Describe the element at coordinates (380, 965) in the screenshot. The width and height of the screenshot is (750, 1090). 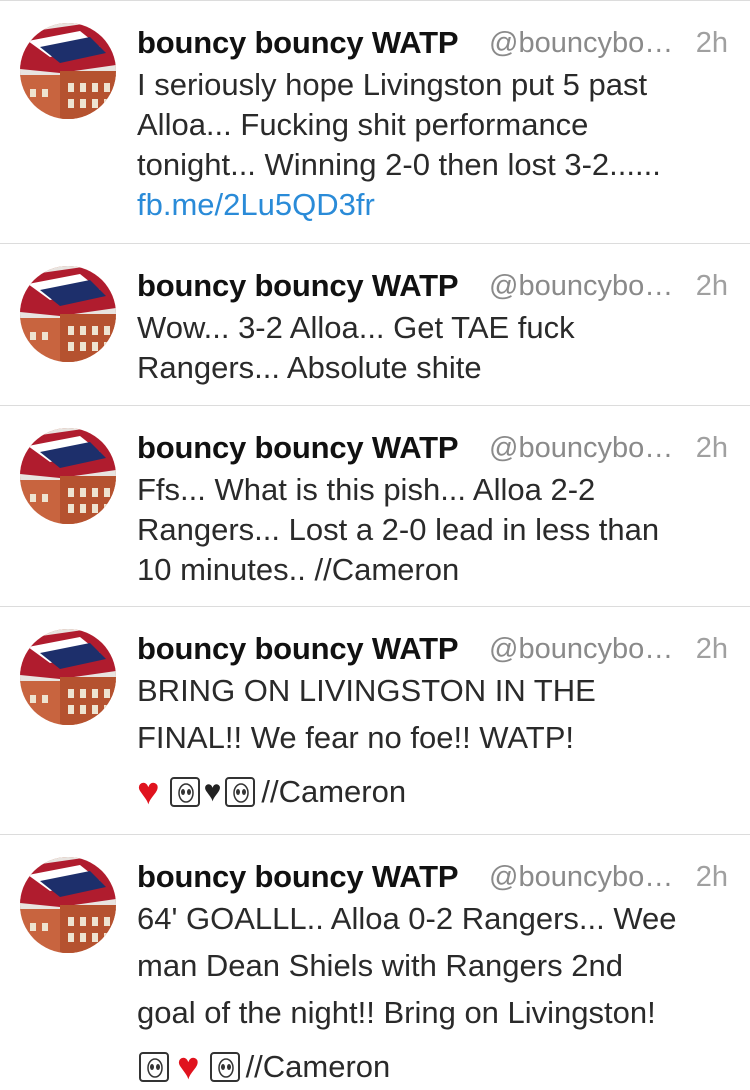
I see `tweet-line: man Dean Shiels with Rangers 2nd` at that location.